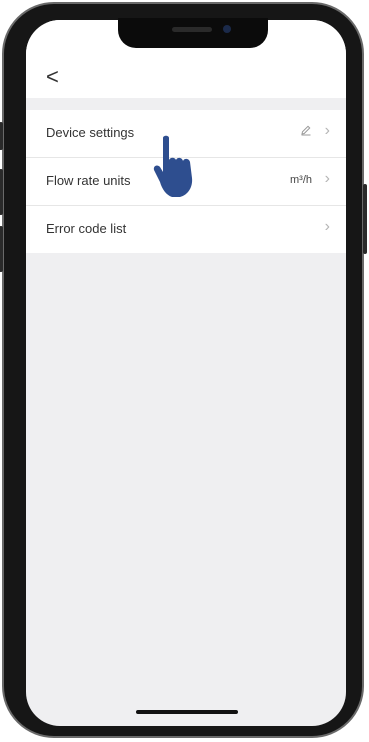 This screenshot has width=369, height=742. Describe the element at coordinates (193, 33) in the screenshot. I see `notch` at that location.